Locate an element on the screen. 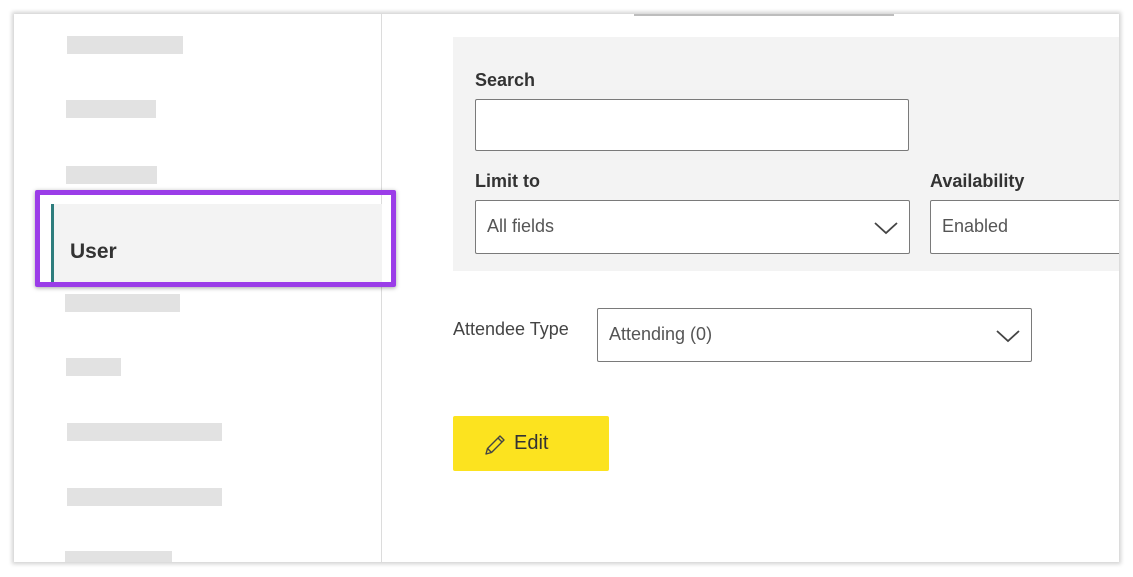 Image resolution: width=1133 pixels, height=577 pixels. limit-to-label: Limit to is located at coordinates (507, 181).